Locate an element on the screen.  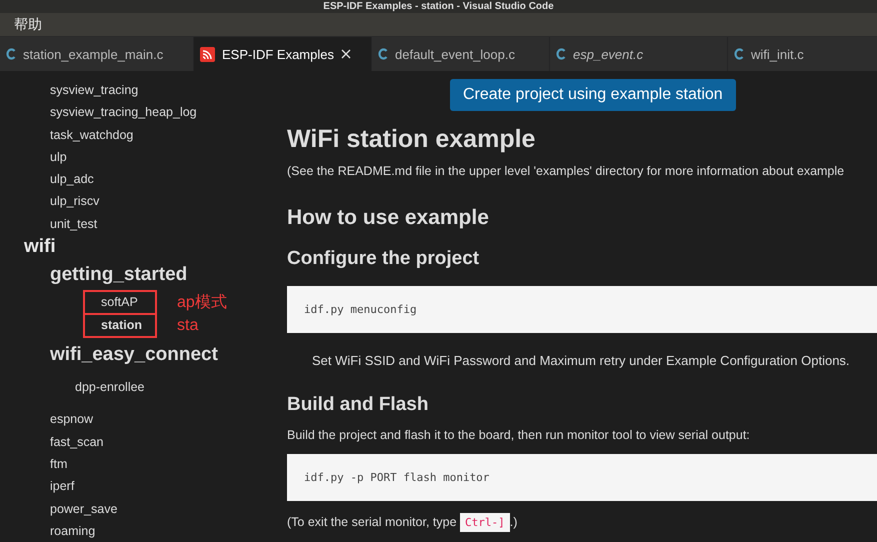
subsection-heading: Build and Flash is located at coordinates (358, 405).